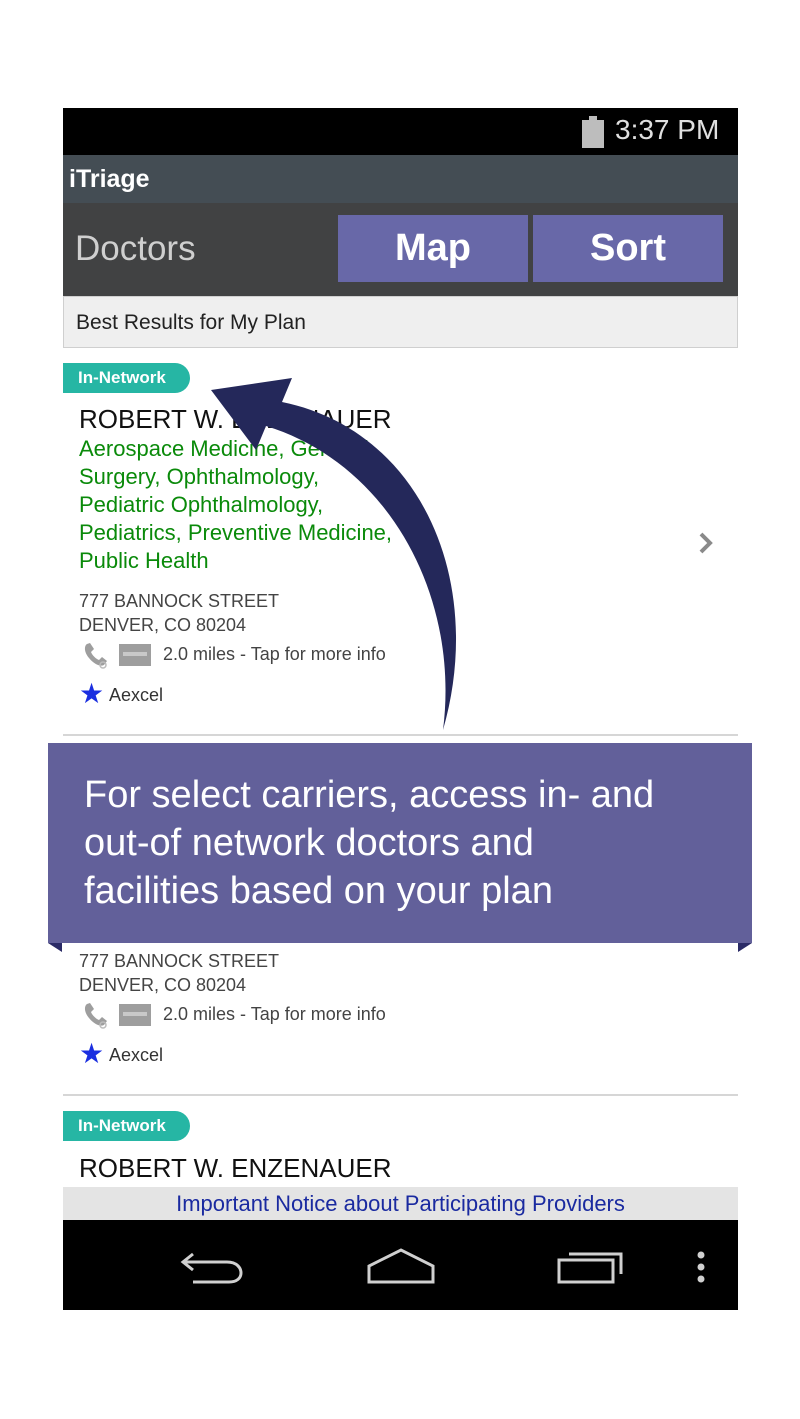 This screenshot has height=1419, width=800. Describe the element at coordinates (707, 543) in the screenshot. I see `chevron-right-icon` at that location.